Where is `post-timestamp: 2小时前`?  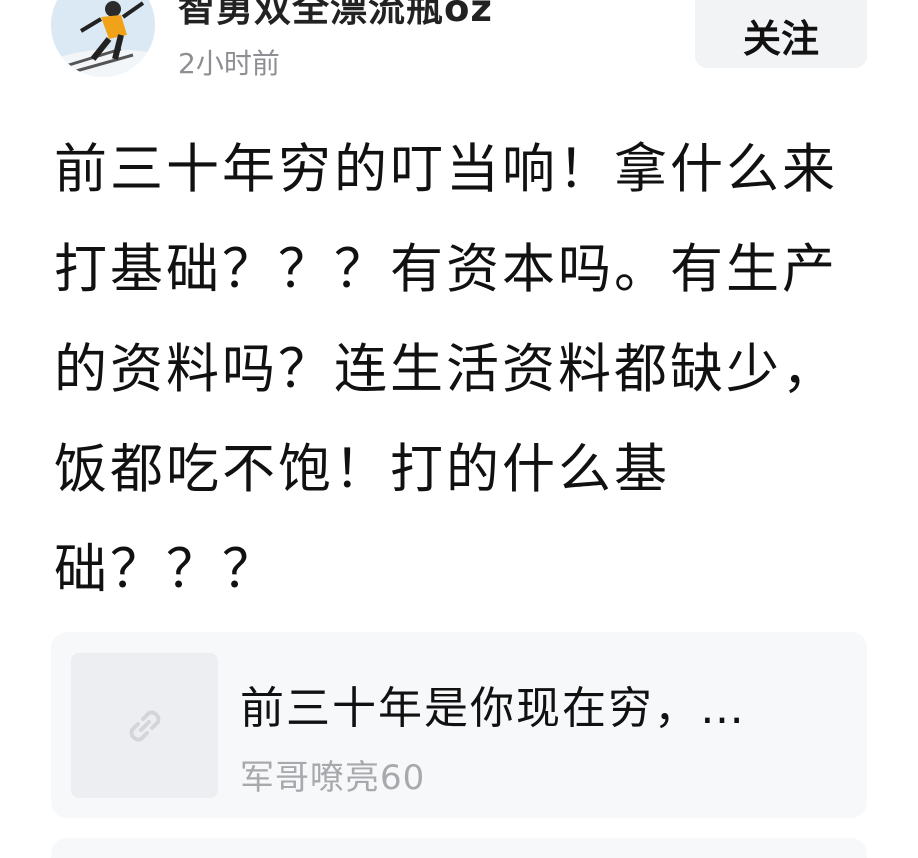
post-timestamp: 2小时前 is located at coordinates (229, 63).